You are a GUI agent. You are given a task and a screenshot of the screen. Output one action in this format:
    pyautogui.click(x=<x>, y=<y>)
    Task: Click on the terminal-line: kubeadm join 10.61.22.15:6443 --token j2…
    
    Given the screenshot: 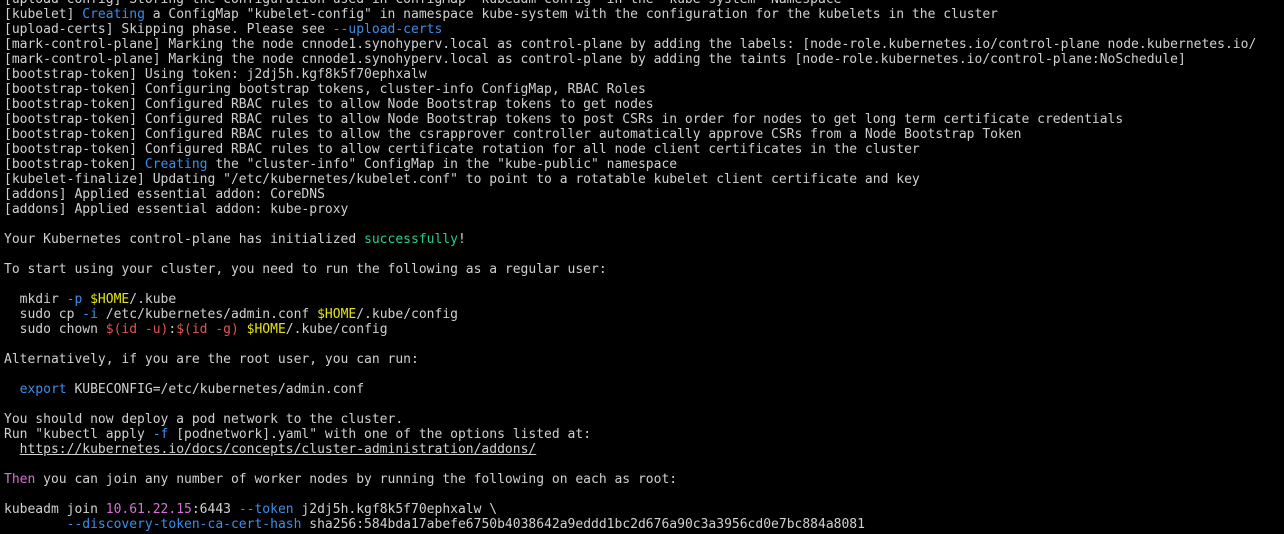 What is the action you would take?
    pyautogui.click(x=642, y=509)
    